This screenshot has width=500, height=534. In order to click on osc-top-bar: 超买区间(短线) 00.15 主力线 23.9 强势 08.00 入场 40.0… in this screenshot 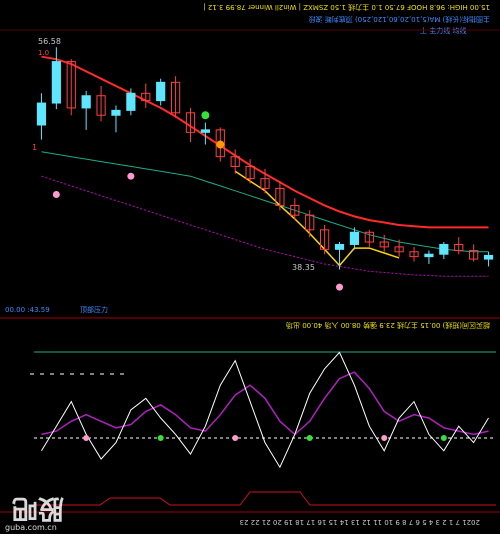, I will do `click(388, 325)`.